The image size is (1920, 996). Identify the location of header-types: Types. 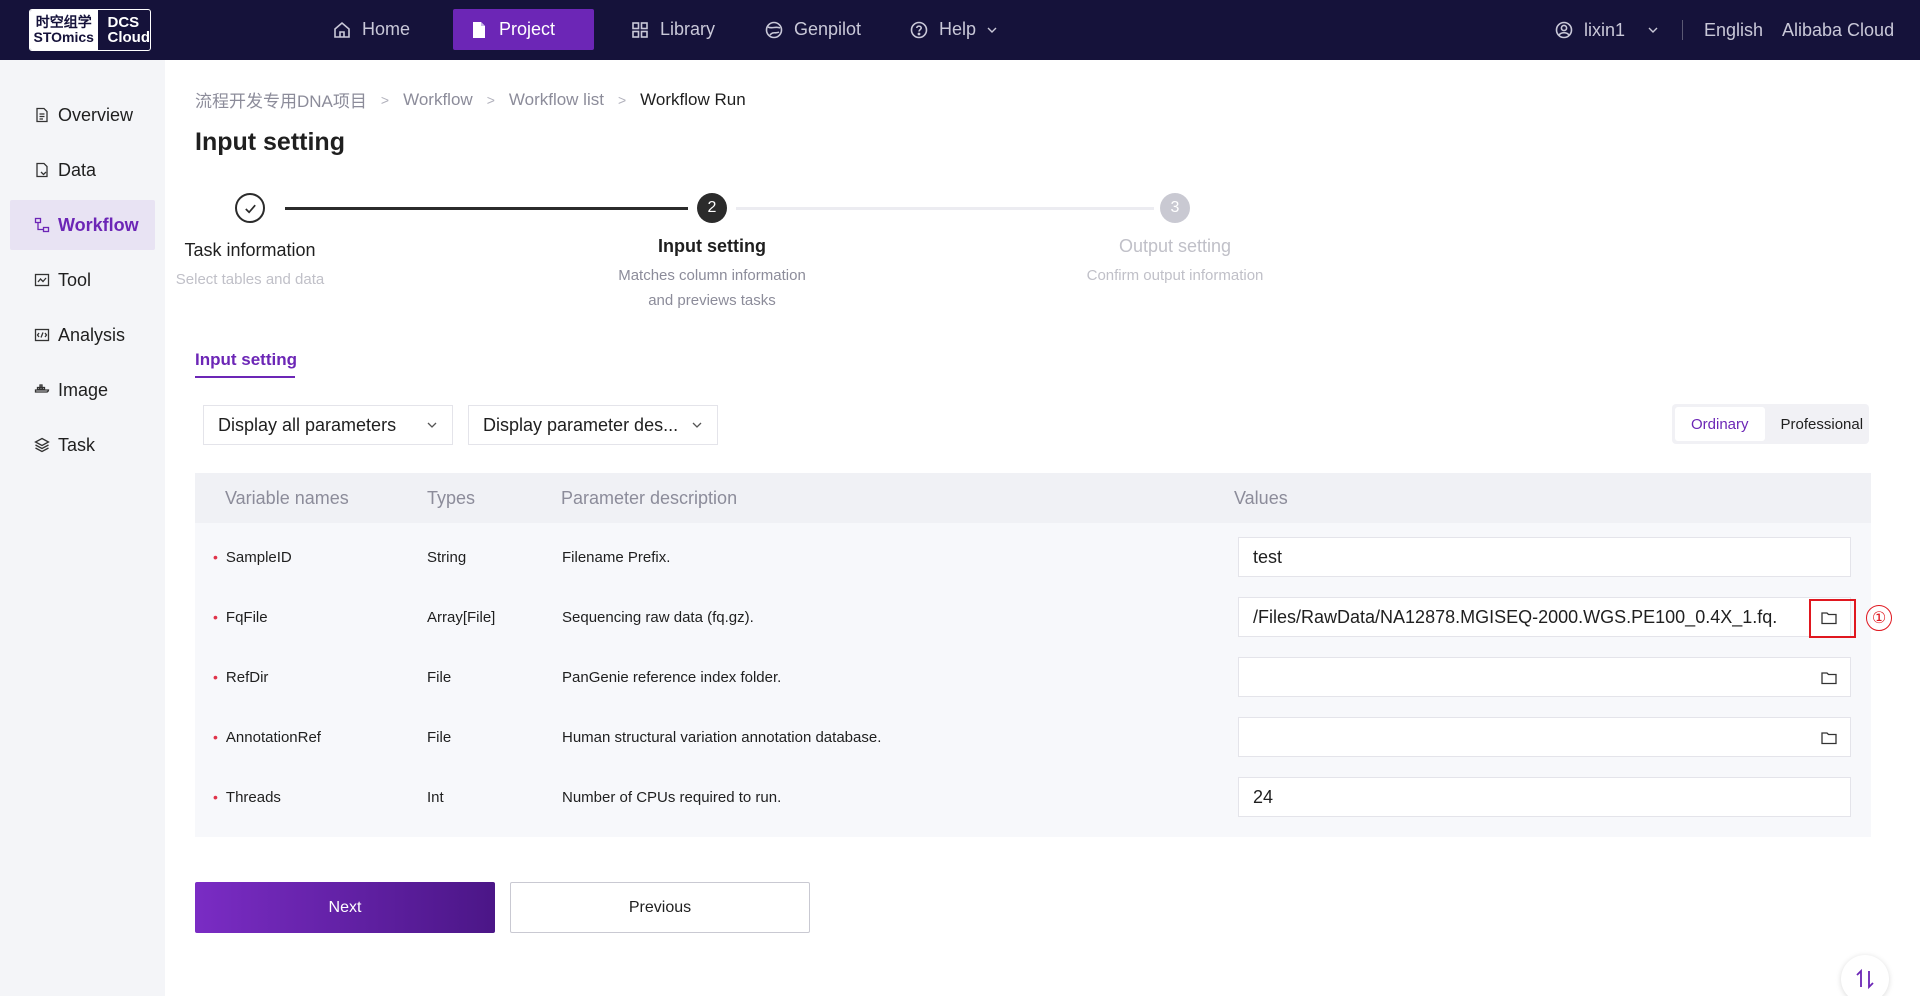
(451, 497).